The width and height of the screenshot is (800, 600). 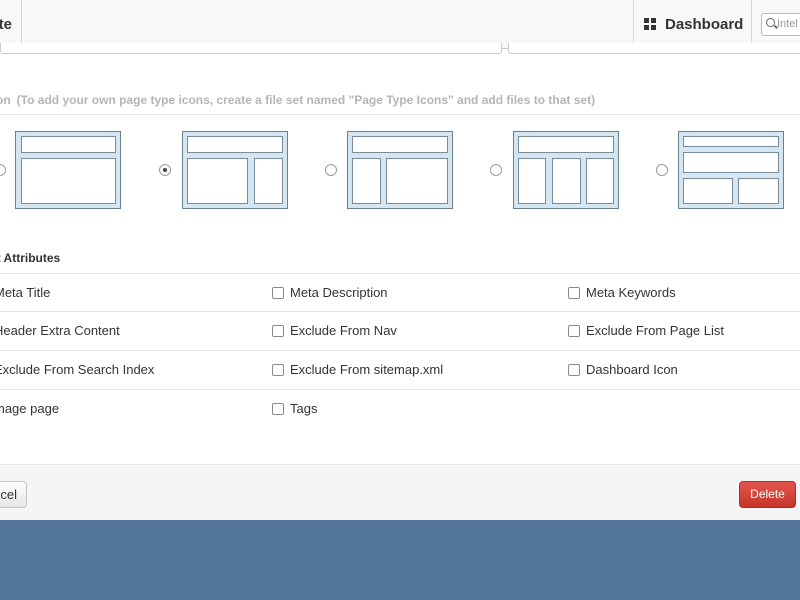 What do you see at coordinates (68, 170) in the screenshot?
I see `full-width-thumbnail-icon` at bounding box center [68, 170].